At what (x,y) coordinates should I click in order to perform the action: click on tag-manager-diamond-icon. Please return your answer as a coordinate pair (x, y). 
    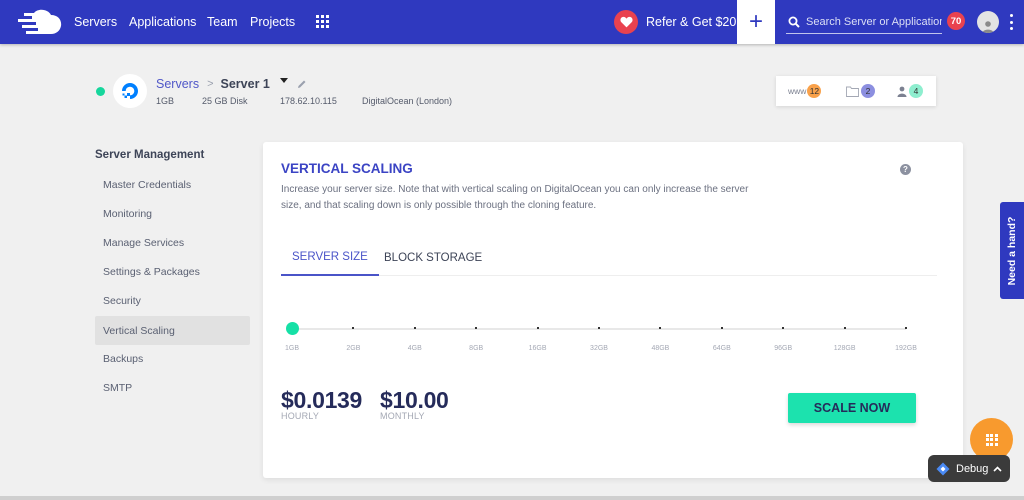
    Looking at the image, I should click on (943, 468).